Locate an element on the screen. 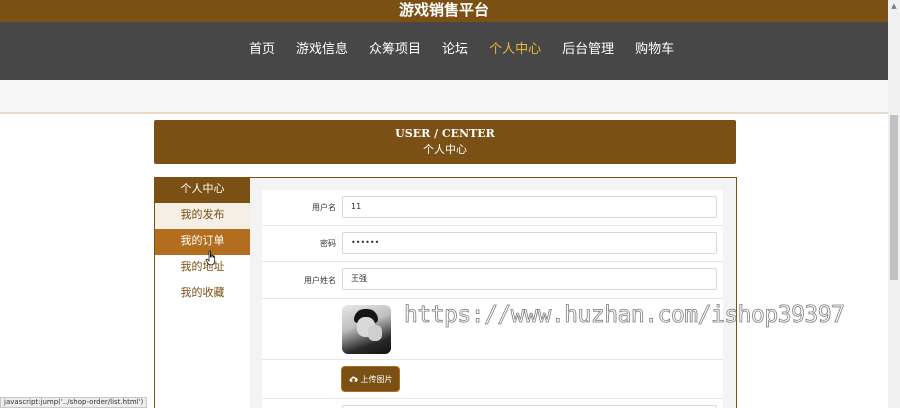  form-row-password: 密码 •••••• is located at coordinates (492, 244).